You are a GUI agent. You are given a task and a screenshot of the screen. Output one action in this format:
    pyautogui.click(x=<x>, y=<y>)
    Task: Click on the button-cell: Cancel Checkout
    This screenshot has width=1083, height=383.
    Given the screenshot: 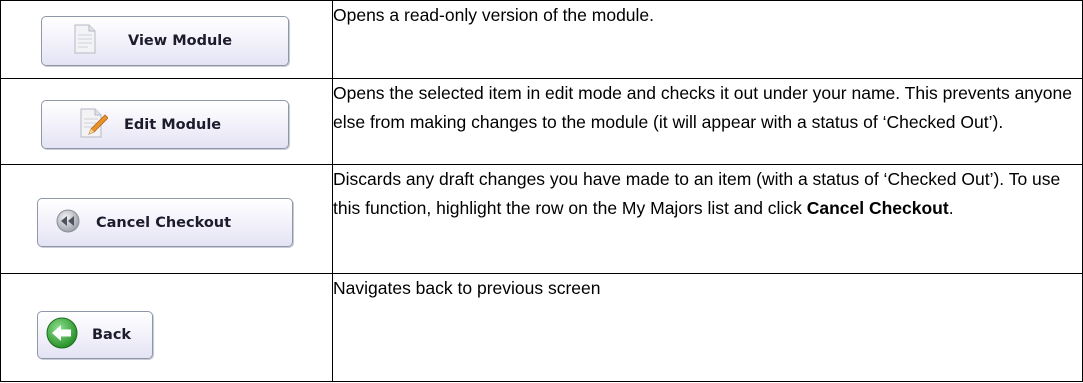 What is the action you would take?
    pyautogui.click(x=166, y=219)
    